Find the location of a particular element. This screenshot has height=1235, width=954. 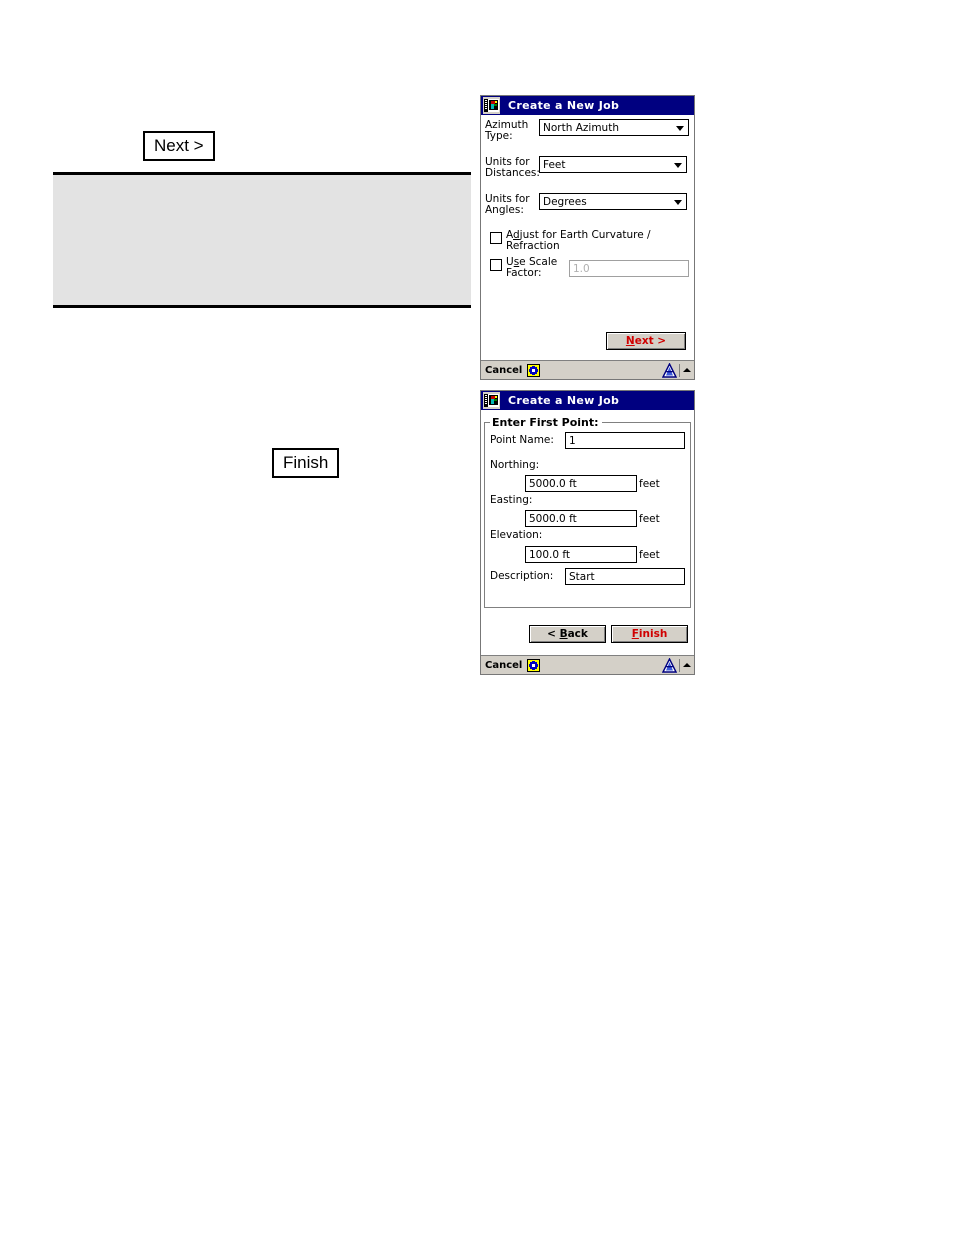

use-scale-factor-label: Use Scale Factor: is located at coordinates (532, 267).